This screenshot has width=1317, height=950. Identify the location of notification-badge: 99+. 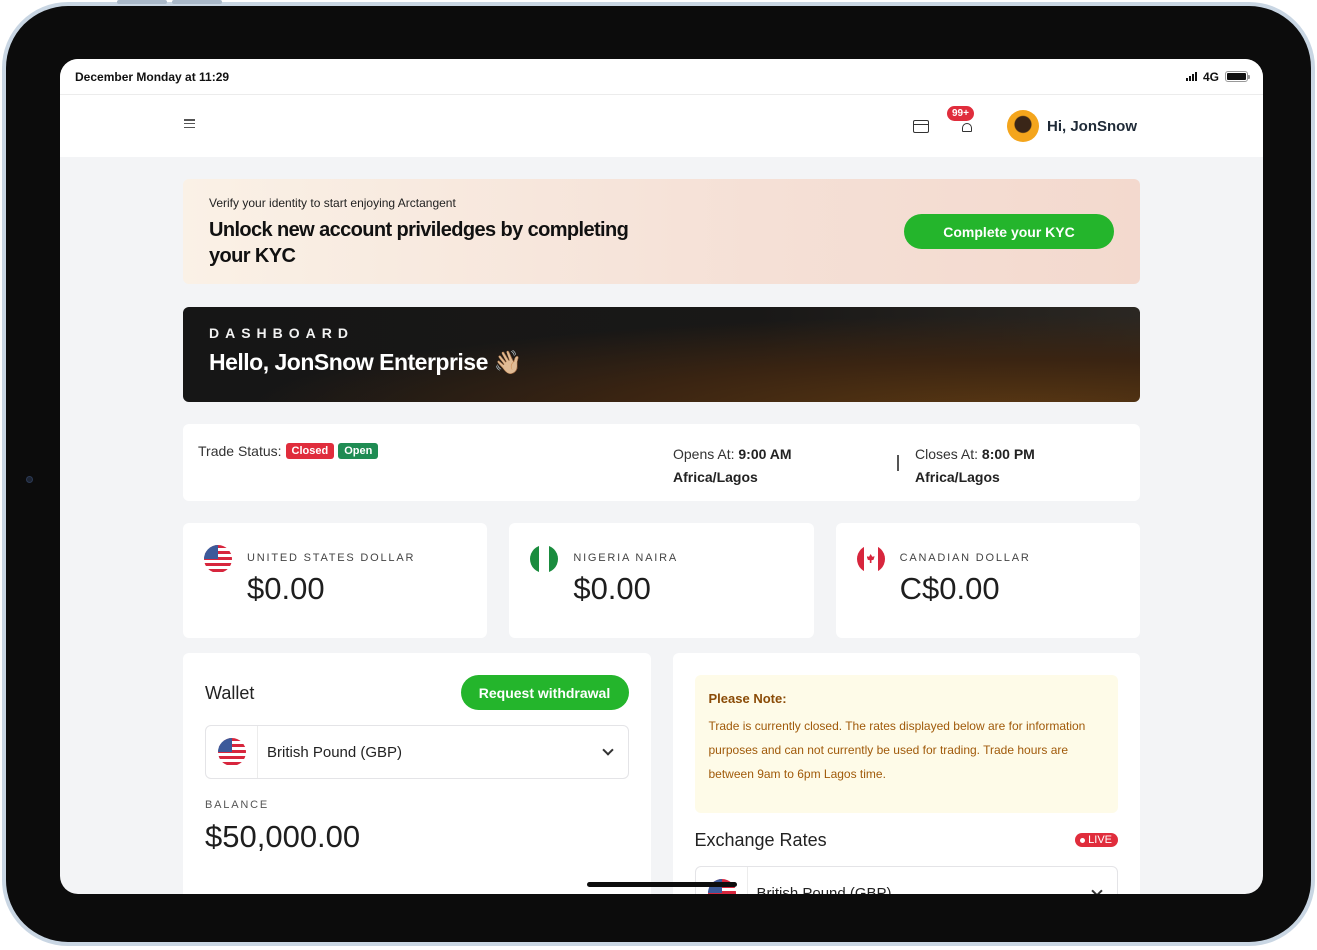
(960, 113).